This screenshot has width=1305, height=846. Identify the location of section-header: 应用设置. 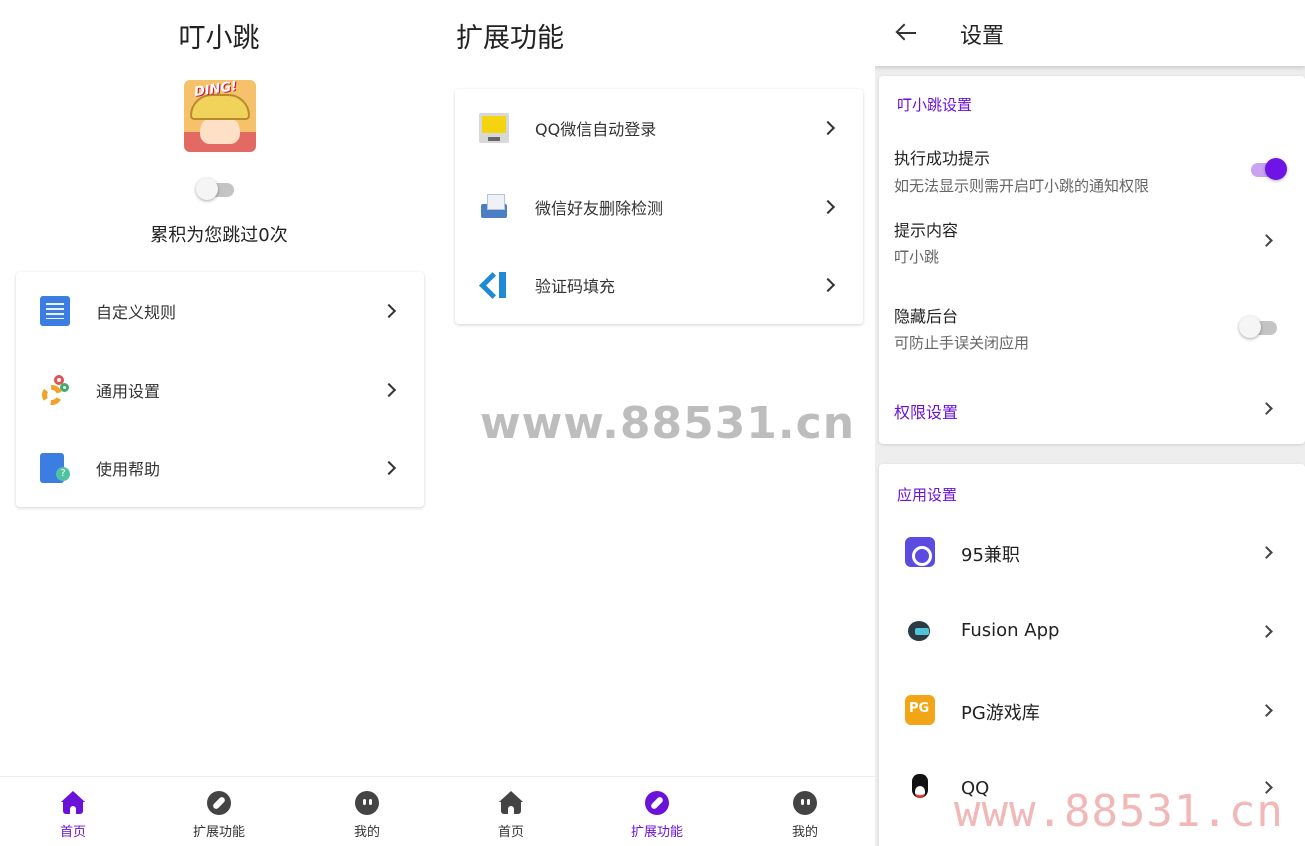
(927, 495).